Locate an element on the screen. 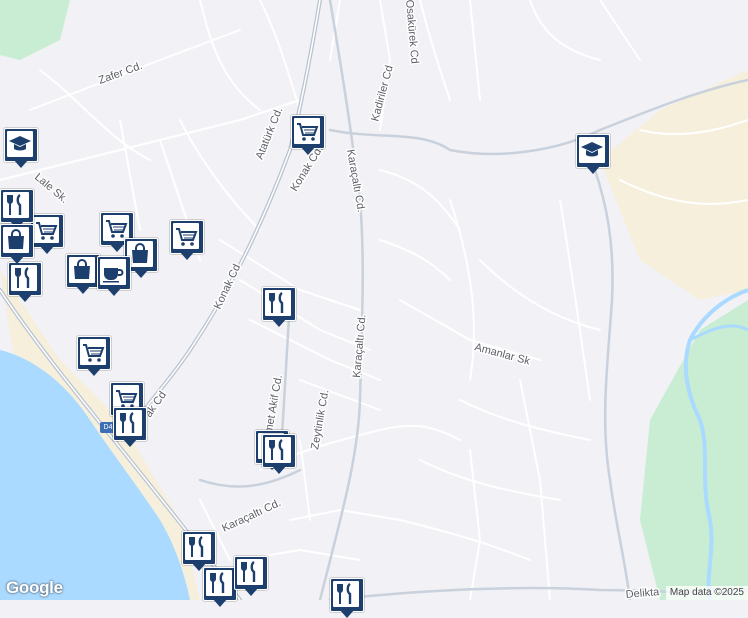  road-label-zeytinlik: Zeytinlik Cd. is located at coordinates (320, 420).